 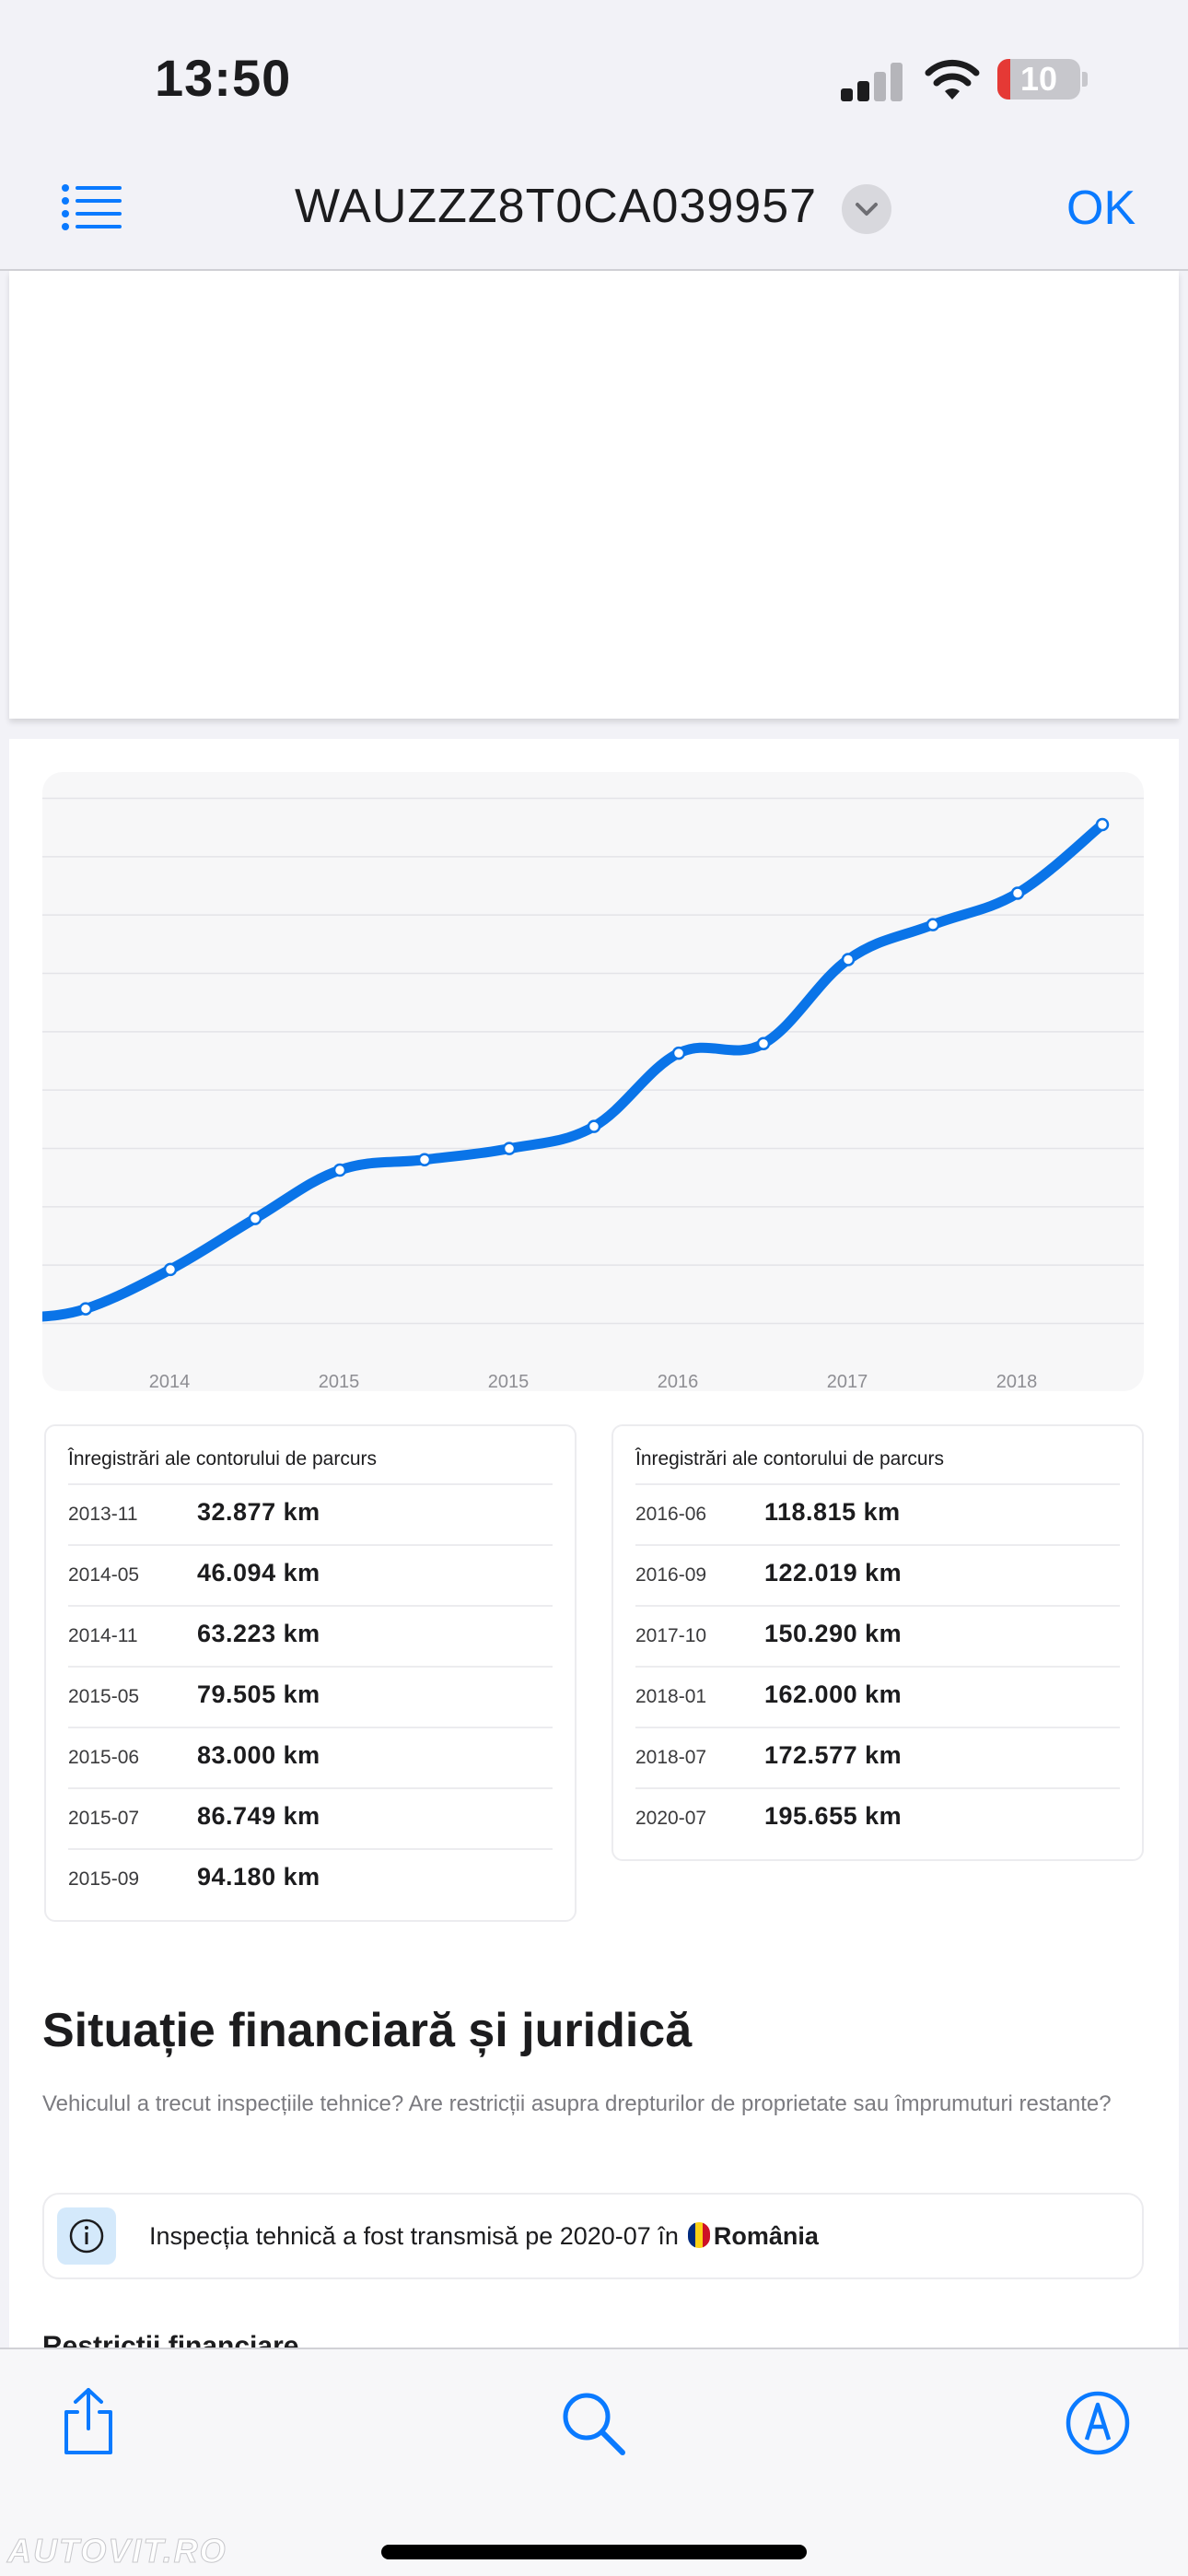 I want to click on mileage-row: 2018-01 162.000 km, so click(x=877, y=1696).